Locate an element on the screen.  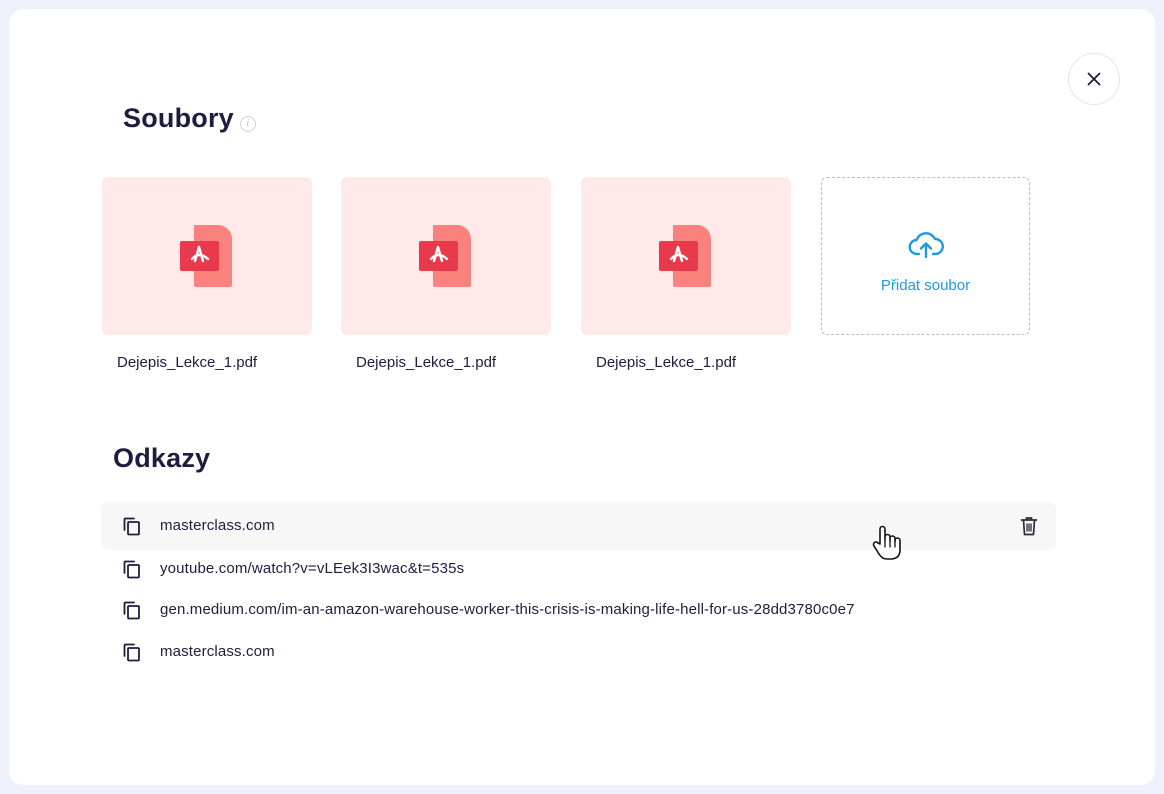
close-button is located at coordinates (1094, 79).